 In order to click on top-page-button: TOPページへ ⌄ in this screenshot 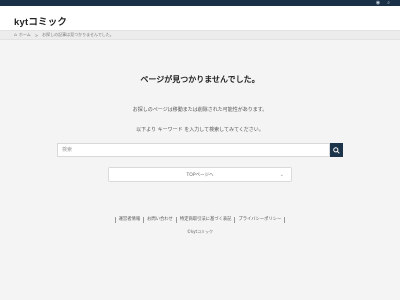, I will do `click(200, 174)`.